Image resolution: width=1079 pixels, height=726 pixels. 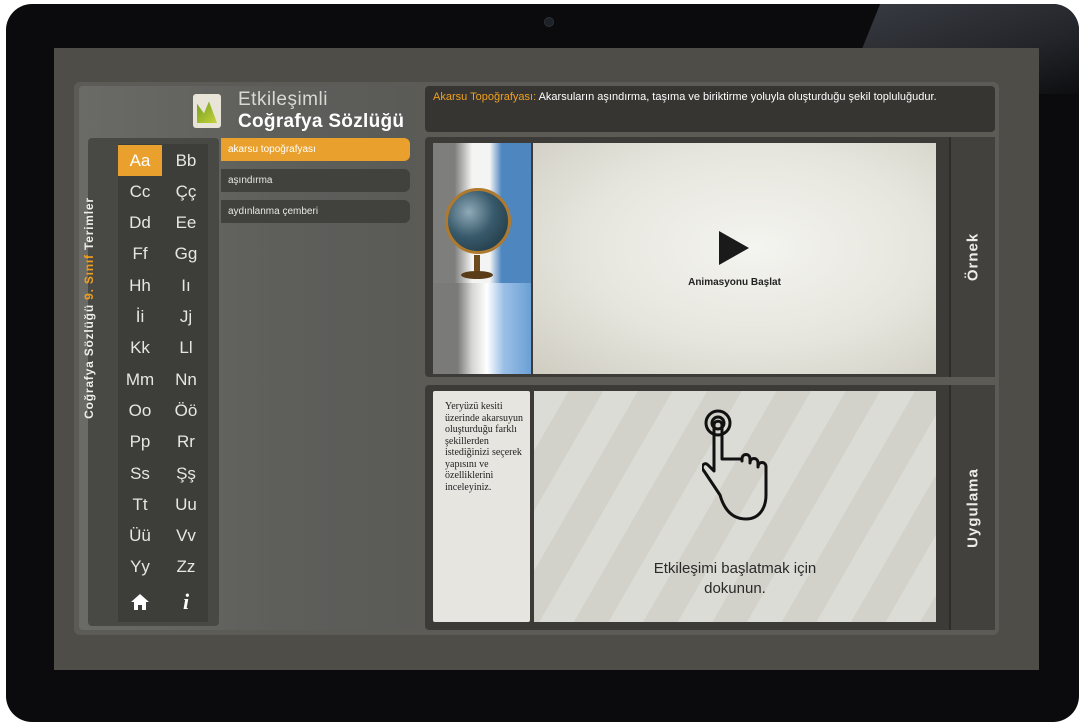 What do you see at coordinates (140, 160) in the screenshot?
I see `letter-button: Aa` at bounding box center [140, 160].